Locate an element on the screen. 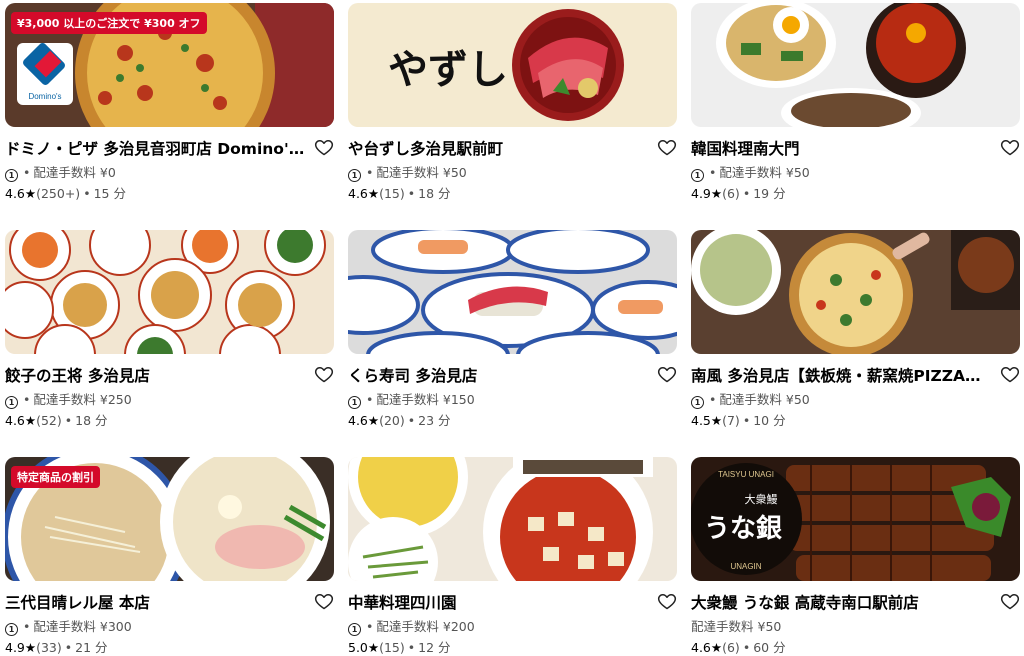 This screenshot has width=1024, height=656. restaurant-name: 韓国料理南大門 is located at coordinates (841, 148).